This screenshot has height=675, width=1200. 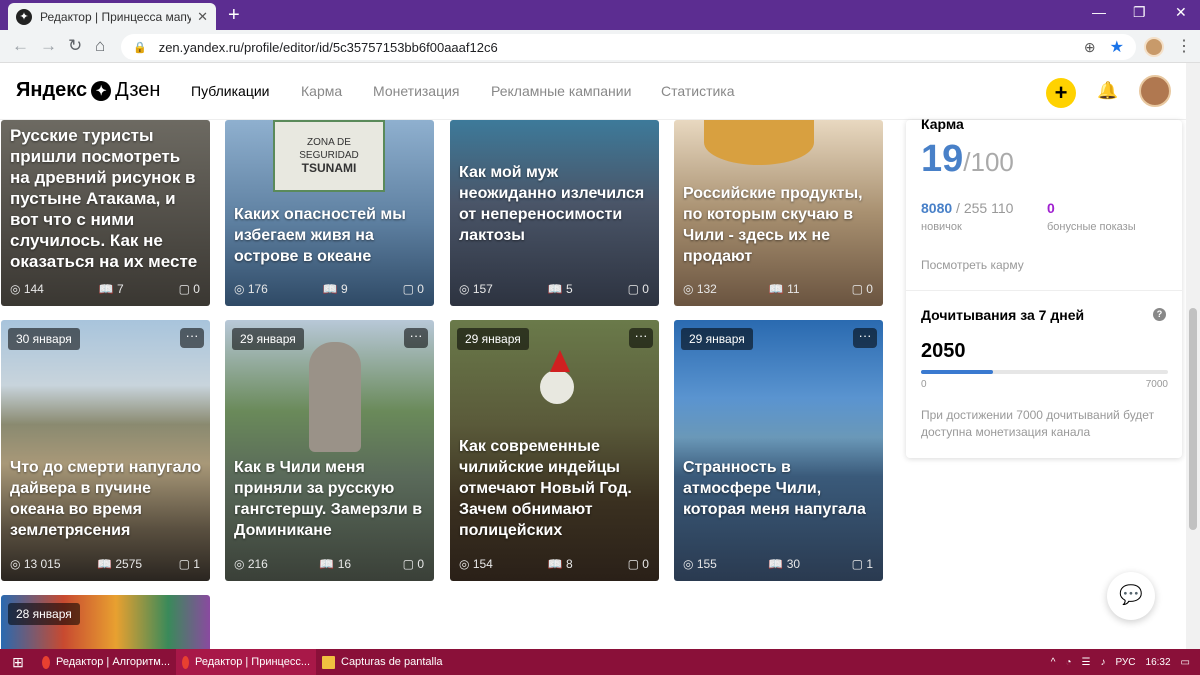 I want to click on bonus-label: бонусные показы, so click(x=1091, y=227).